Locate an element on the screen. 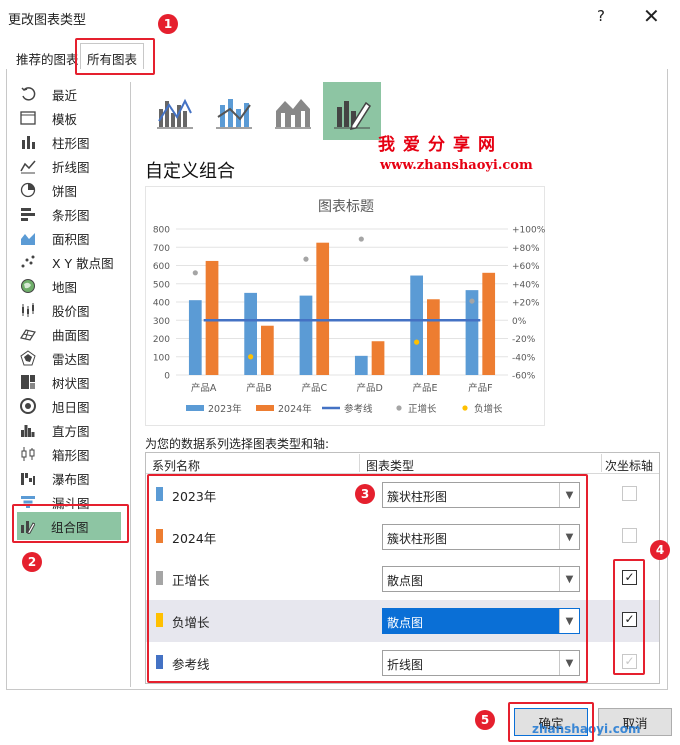  chart-y2-tick-label: 0% is located at coordinates (519, 322).